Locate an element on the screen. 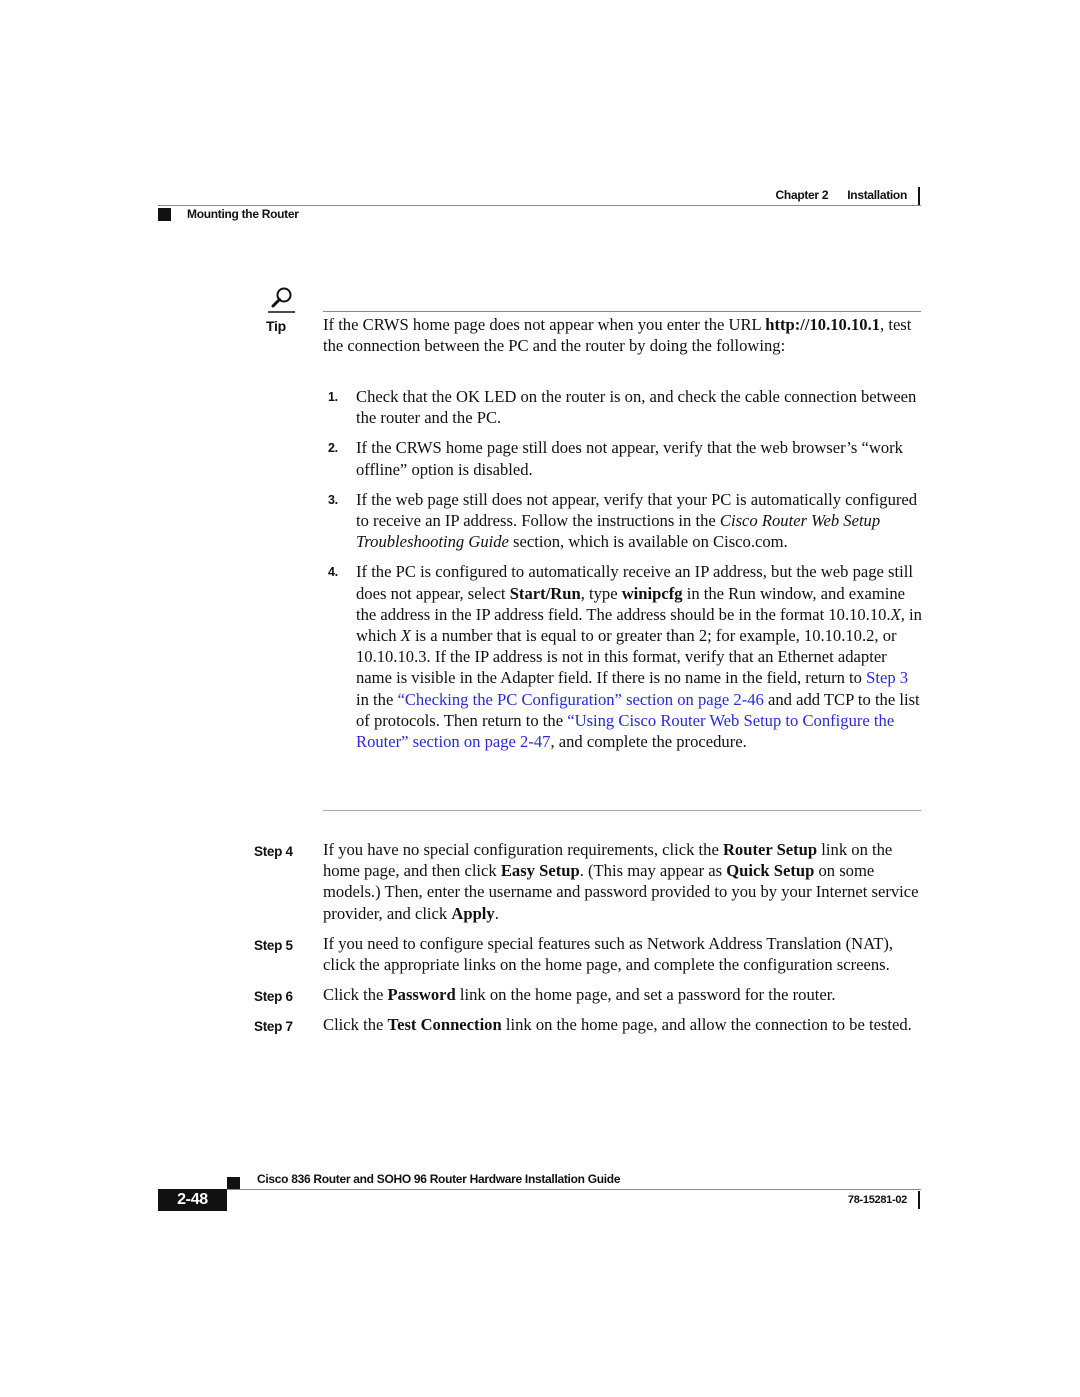 The width and height of the screenshot is (1080, 1397). header-square-marker is located at coordinates (164, 214).